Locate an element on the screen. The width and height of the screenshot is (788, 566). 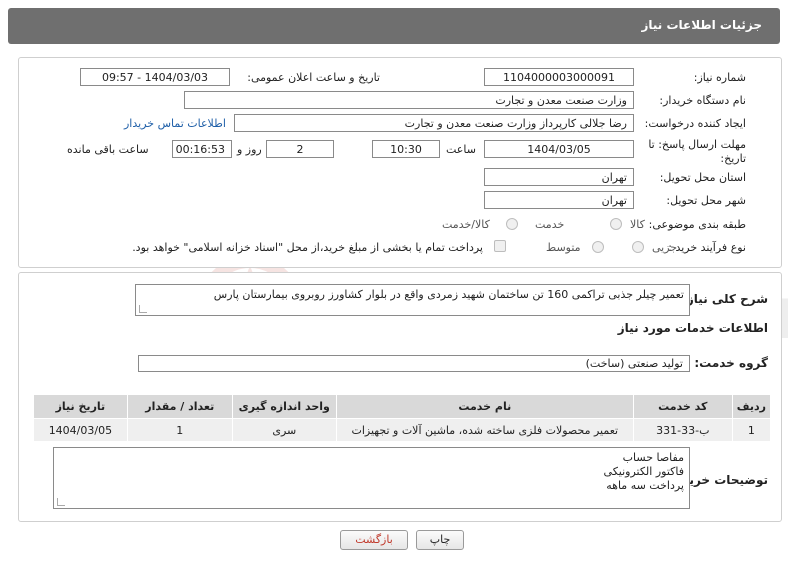
need-number-label: شماره نیاز: is located at coordinates (719, 77).